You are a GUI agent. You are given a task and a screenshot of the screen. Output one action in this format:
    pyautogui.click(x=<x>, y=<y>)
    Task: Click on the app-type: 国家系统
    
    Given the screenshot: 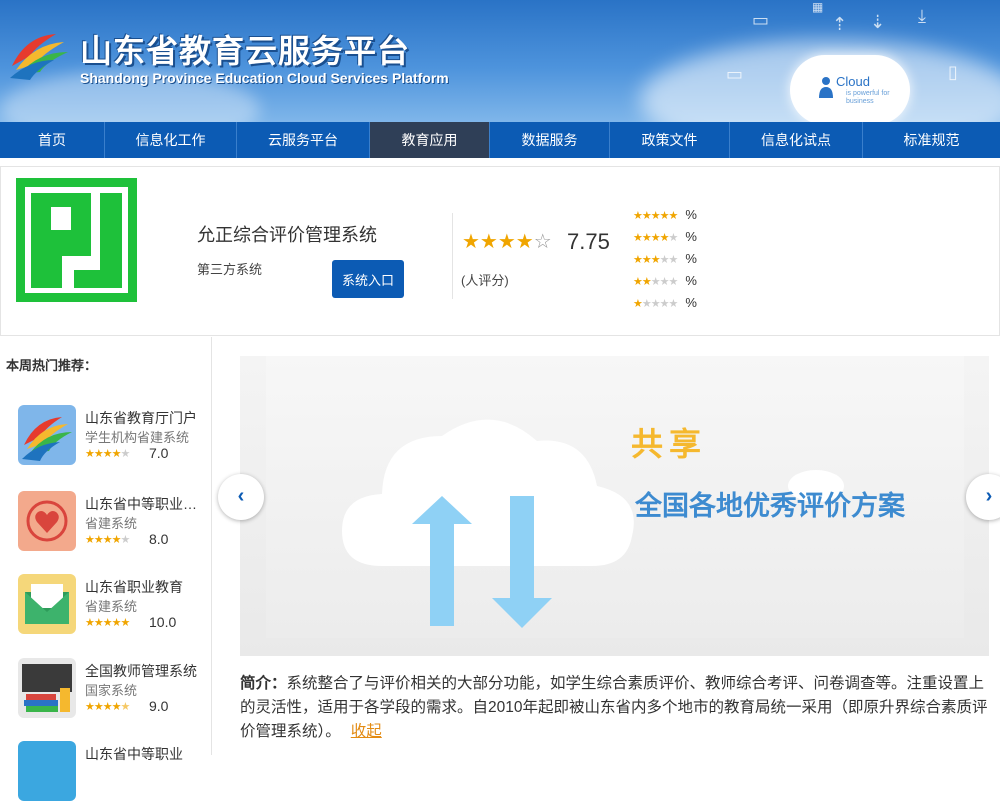 What is the action you would take?
    pyautogui.click(x=111, y=690)
    